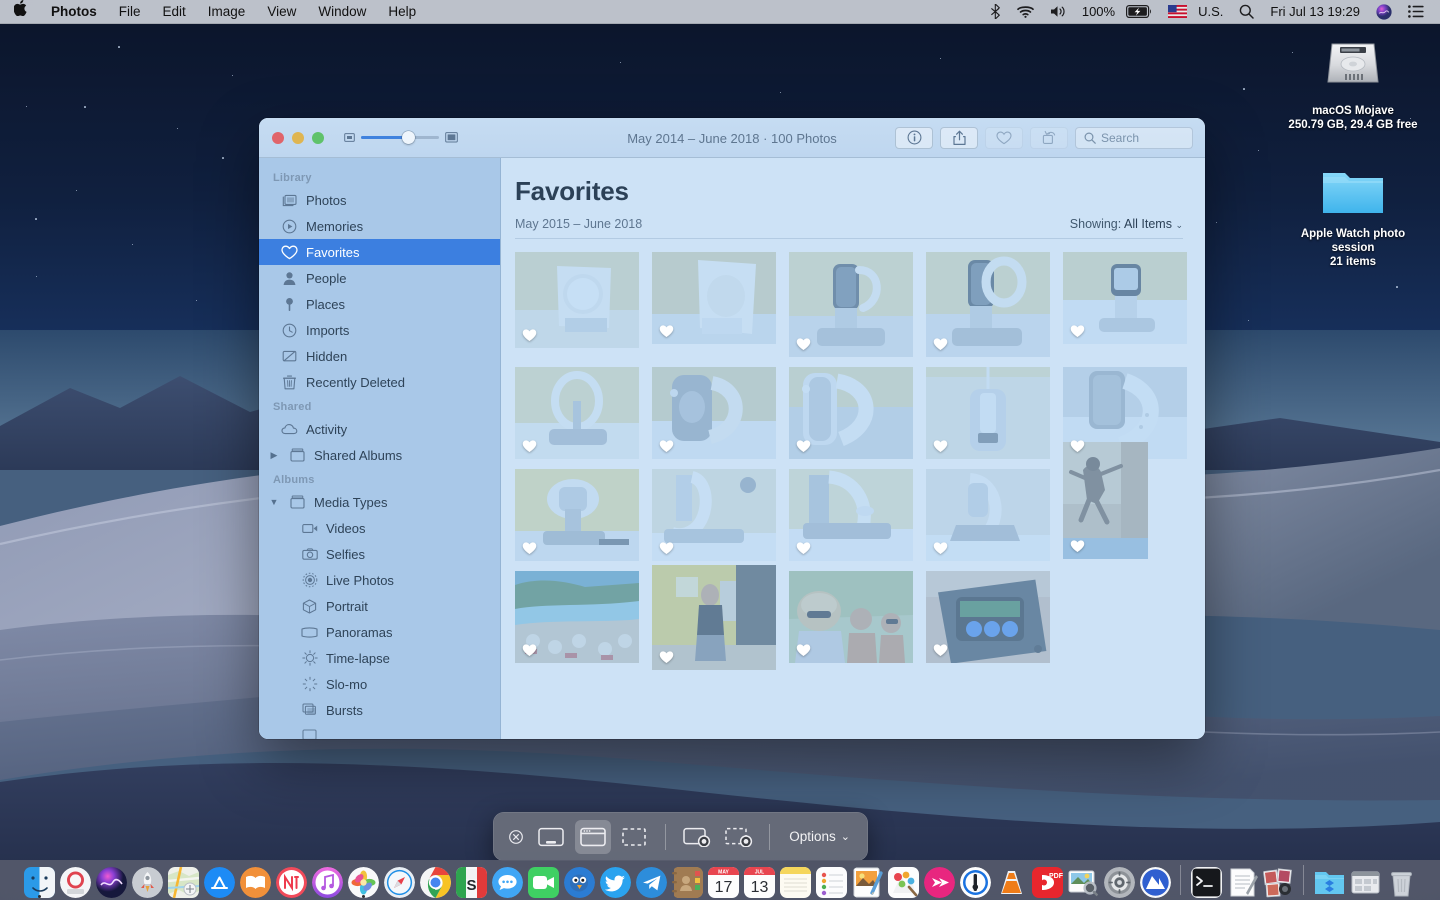 The width and height of the screenshot is (1440, 900). Describe the element at coordinates (1210, 12) in the screenshot. I see `input-source-label: U.S.` at that location.